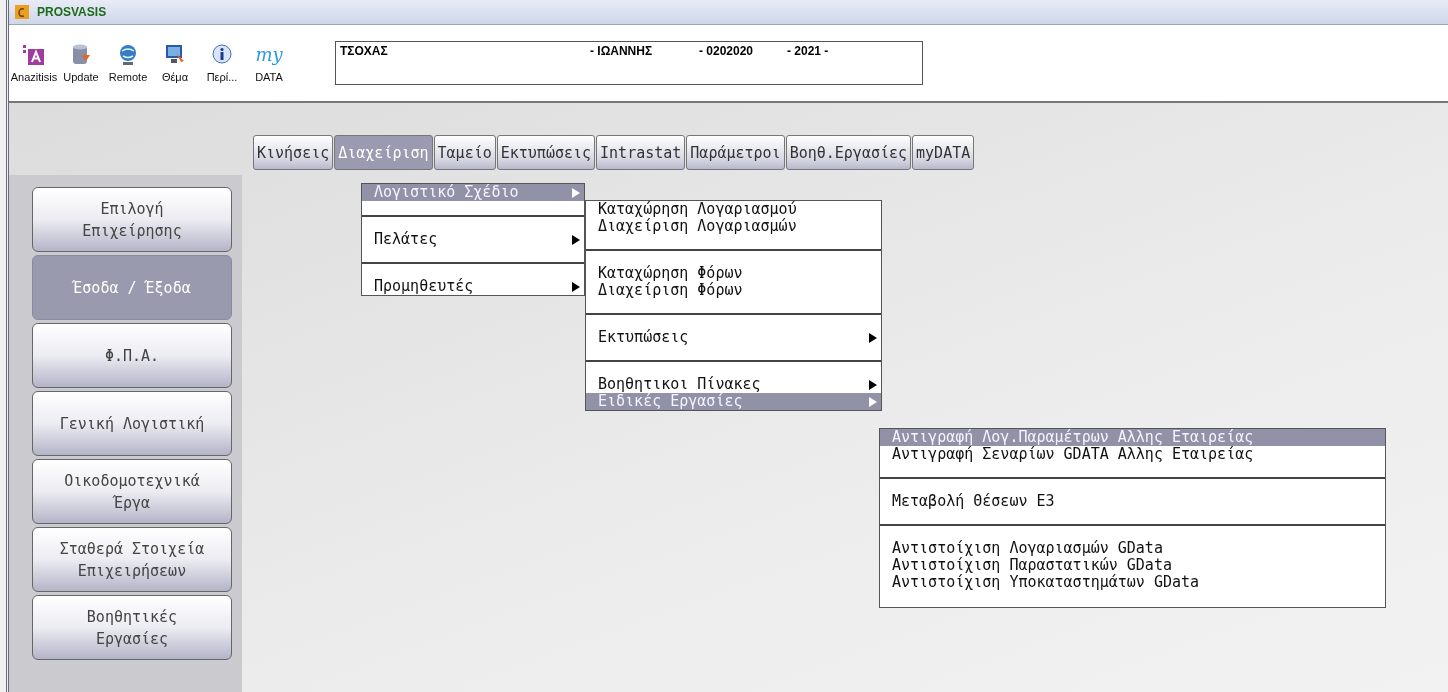  What do you see at coordinates (132, 491) in the screenshot?
I see `sidebar-button: Οικοδομοτεχνικά Έργα` at bounding box center [132, 491].